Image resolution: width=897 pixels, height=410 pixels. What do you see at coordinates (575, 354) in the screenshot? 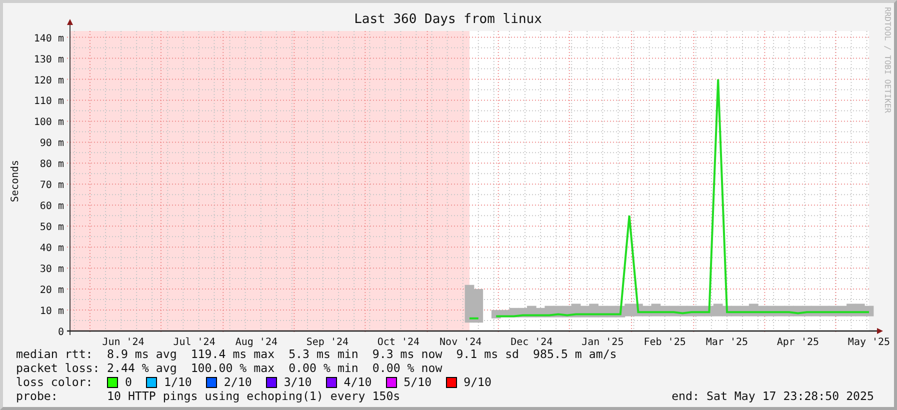
I see `stat-value: 985.5 m am/s` at bounding box center [575, 354].